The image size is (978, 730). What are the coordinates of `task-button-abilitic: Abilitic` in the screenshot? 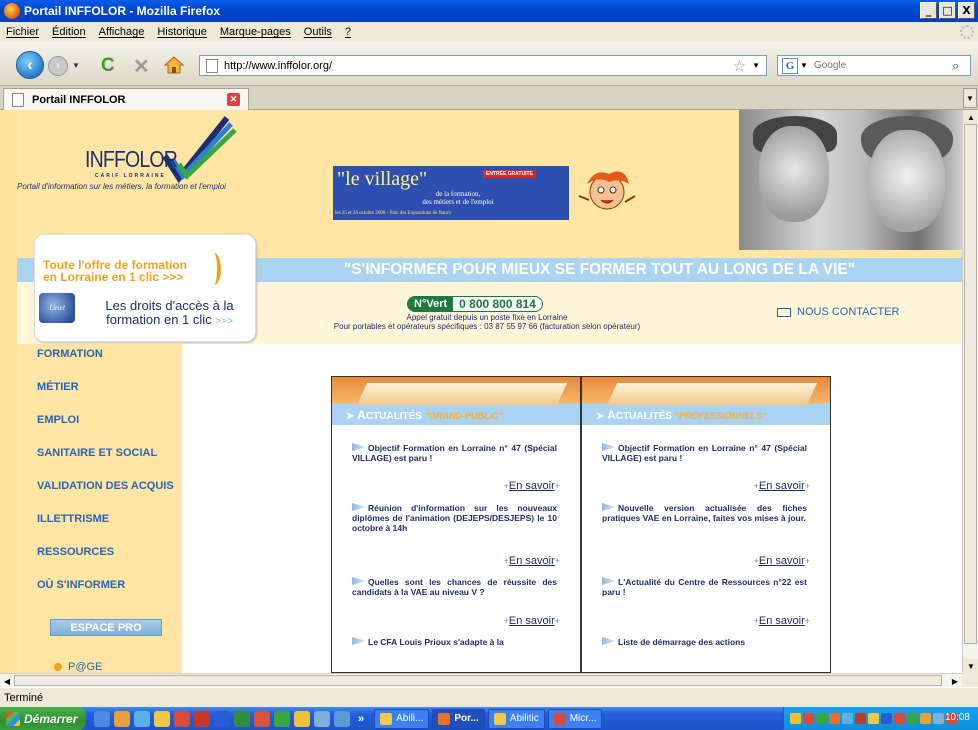 It's located at (516, 718).